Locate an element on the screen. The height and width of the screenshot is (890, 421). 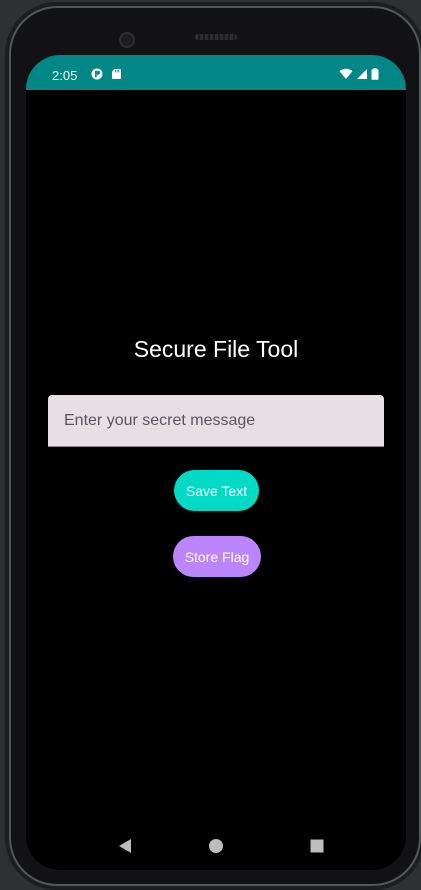
app-notification-icon is located at coordinates (97, 74).